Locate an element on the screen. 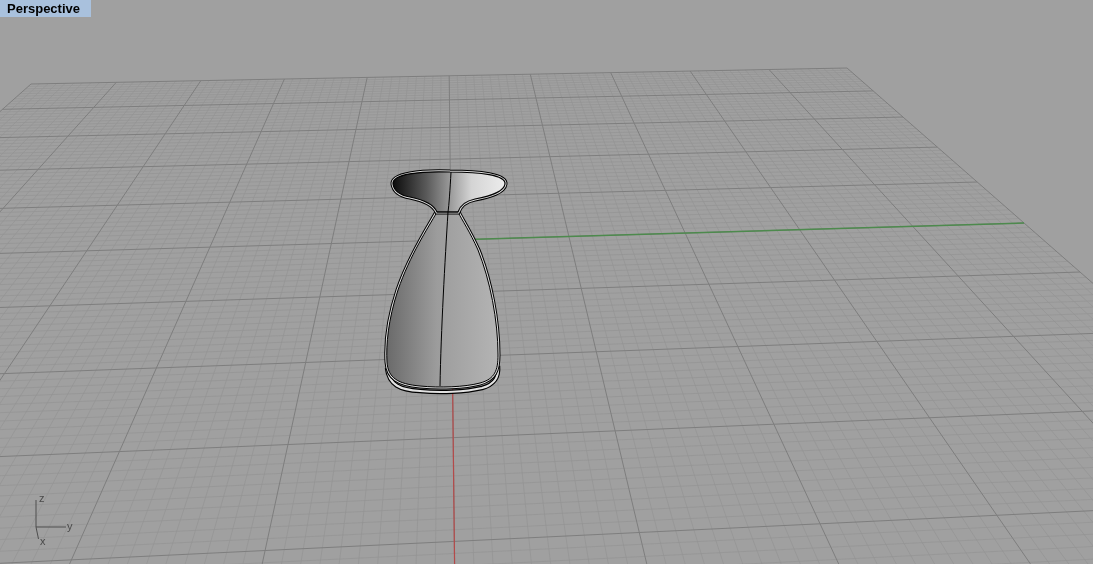 Image resolution: width=1093 pixels, height=564 pixels. viewport-tab: Perspective is located at coordinates (45, 8).